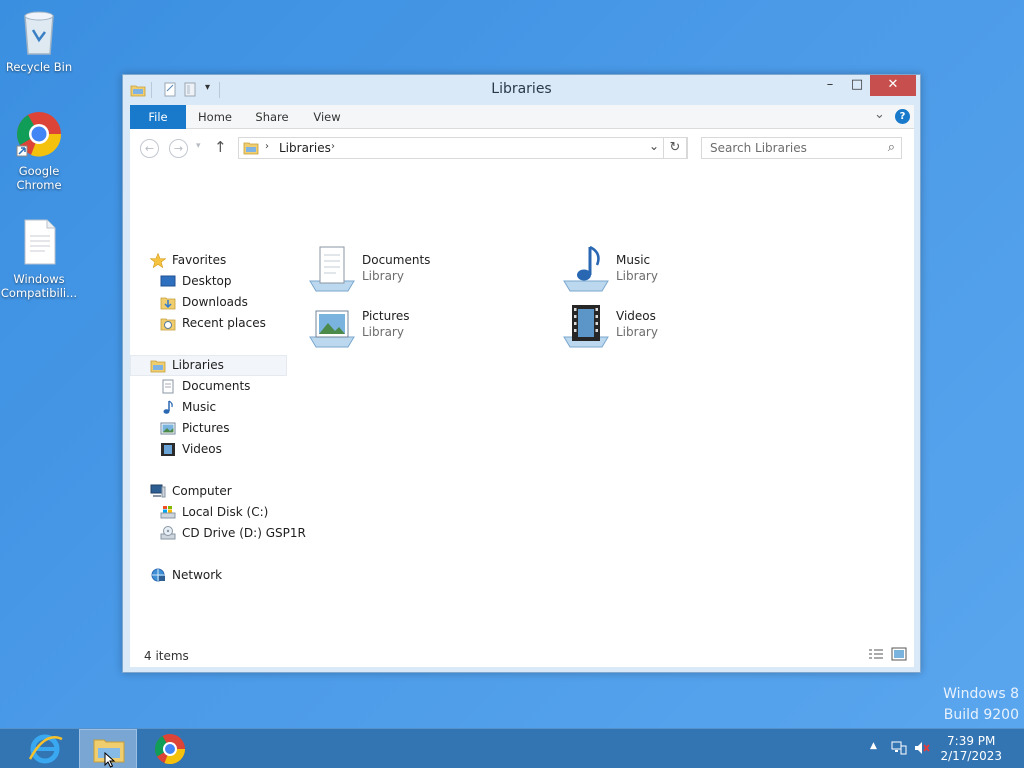 This screenshot has height=768, width=1024. I want to click on internet-explorer-icon, so click(45, 749).